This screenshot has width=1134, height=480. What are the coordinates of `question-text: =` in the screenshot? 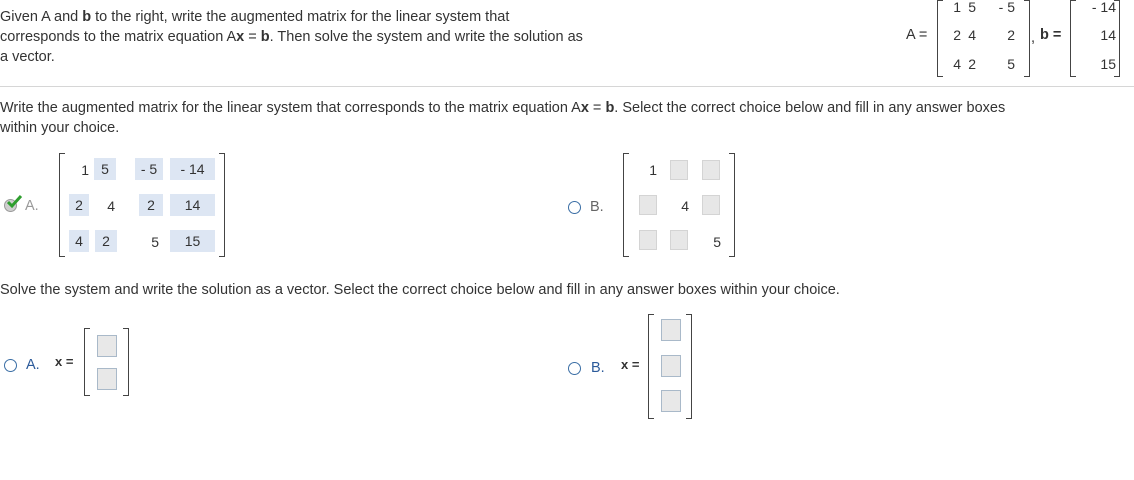 It's located at (597, 108).